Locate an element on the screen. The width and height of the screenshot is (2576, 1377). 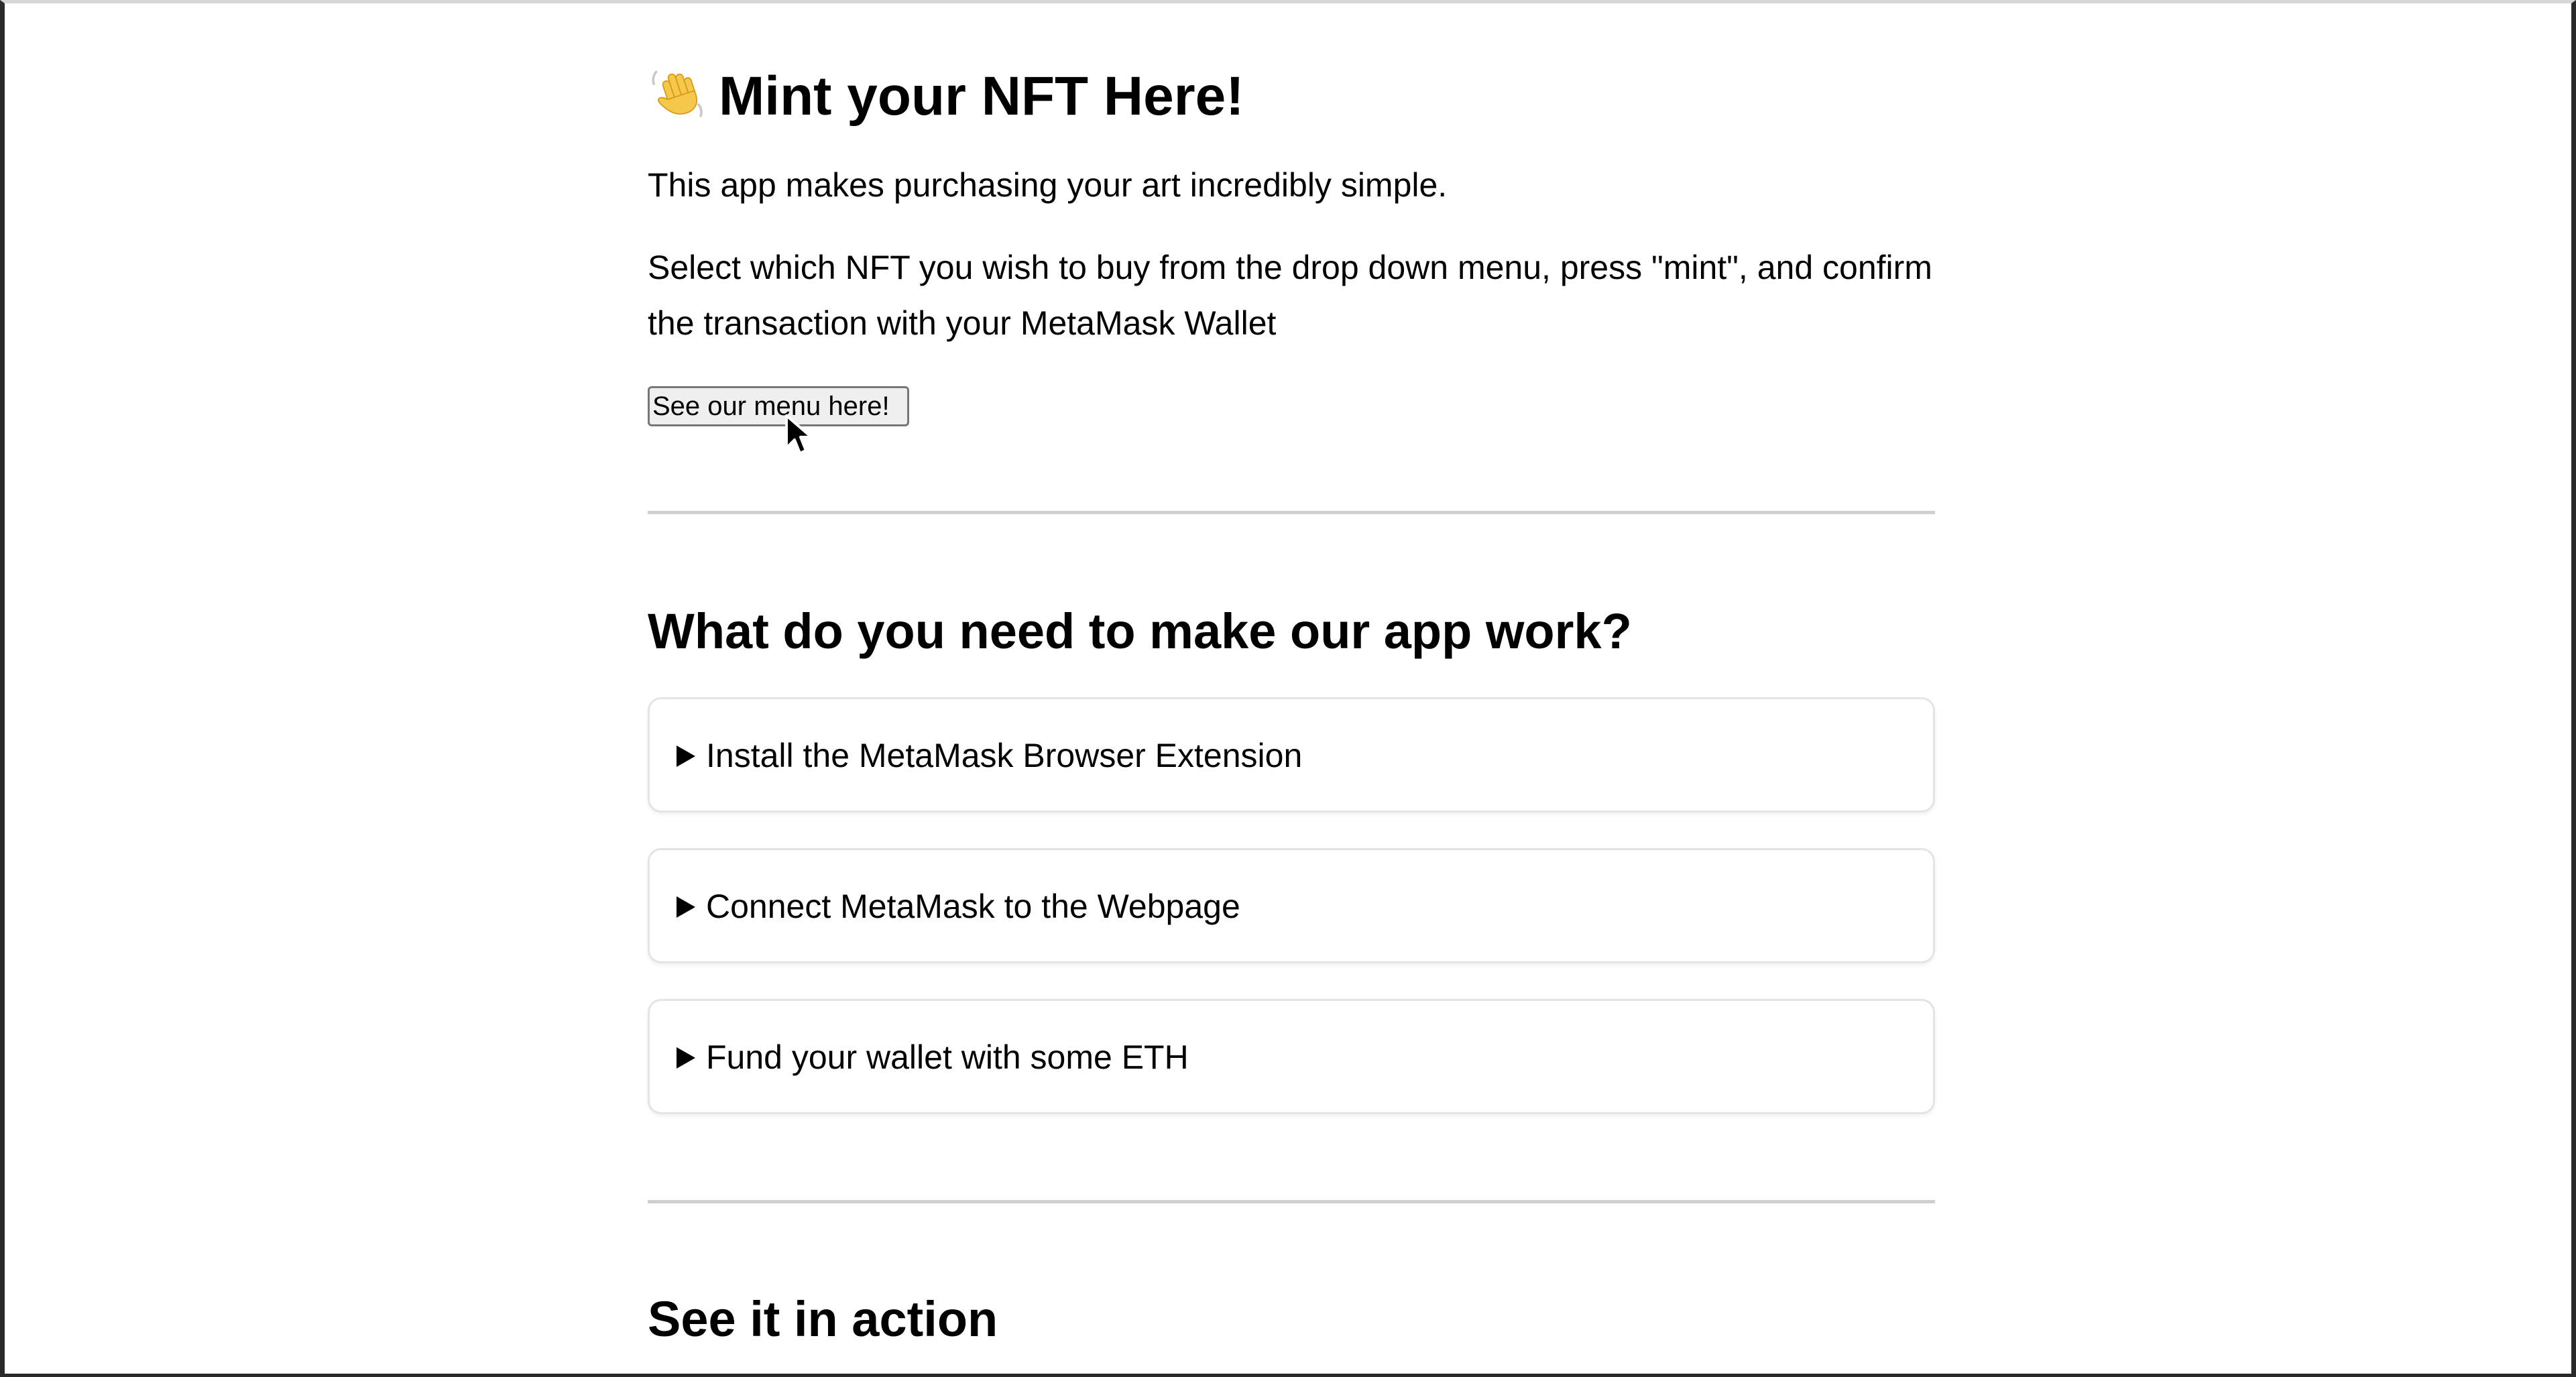
page-title-text: Mint your NFT Here! is located at coordinates (981, 97).